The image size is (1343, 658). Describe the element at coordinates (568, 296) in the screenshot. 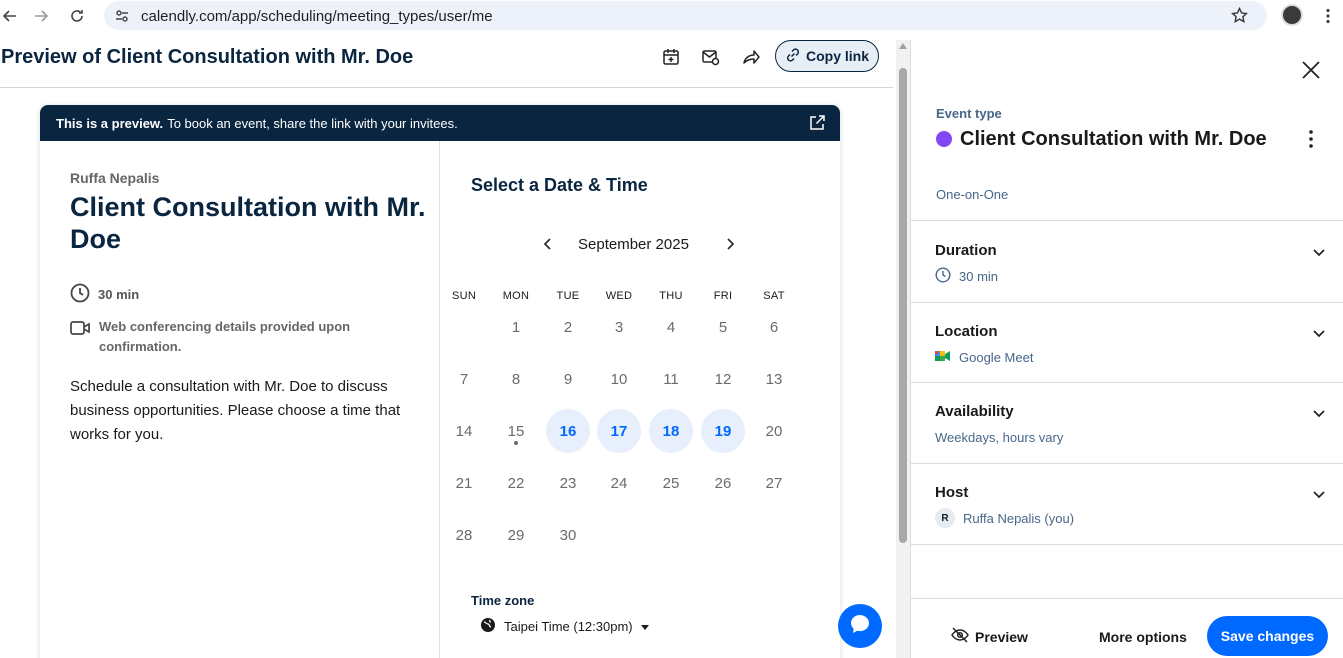

I see `weekday-header: TUE` at that location.